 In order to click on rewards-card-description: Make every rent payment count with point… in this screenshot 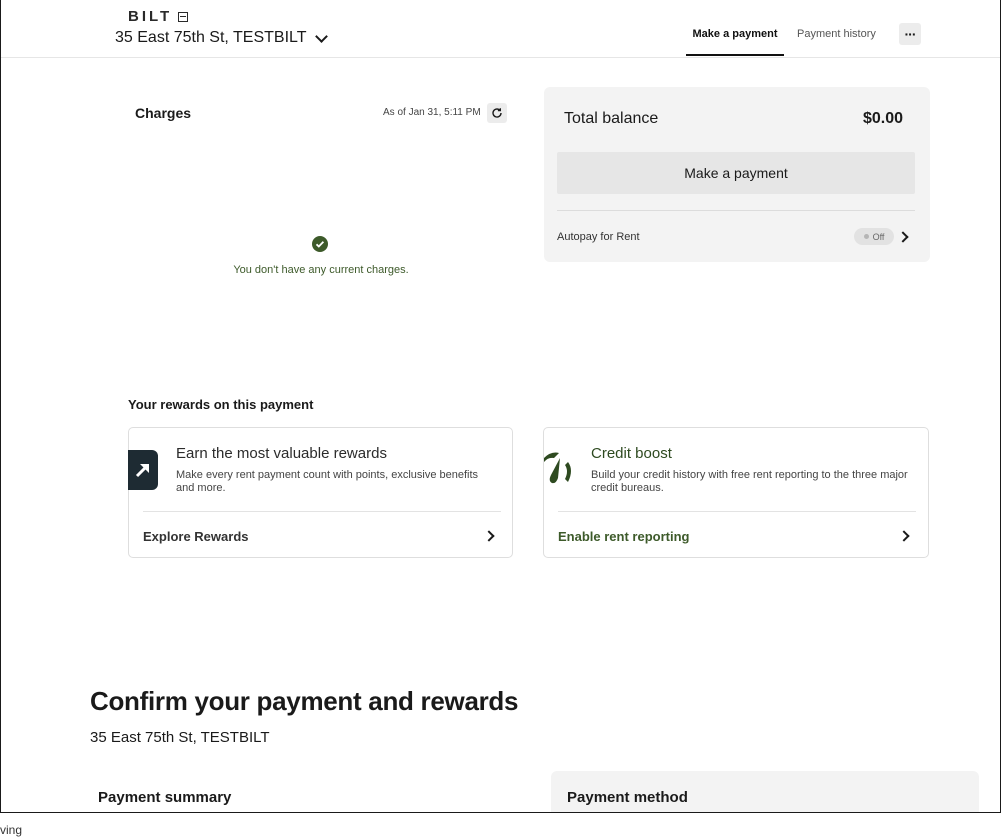, I will do `click(327, 481)`.